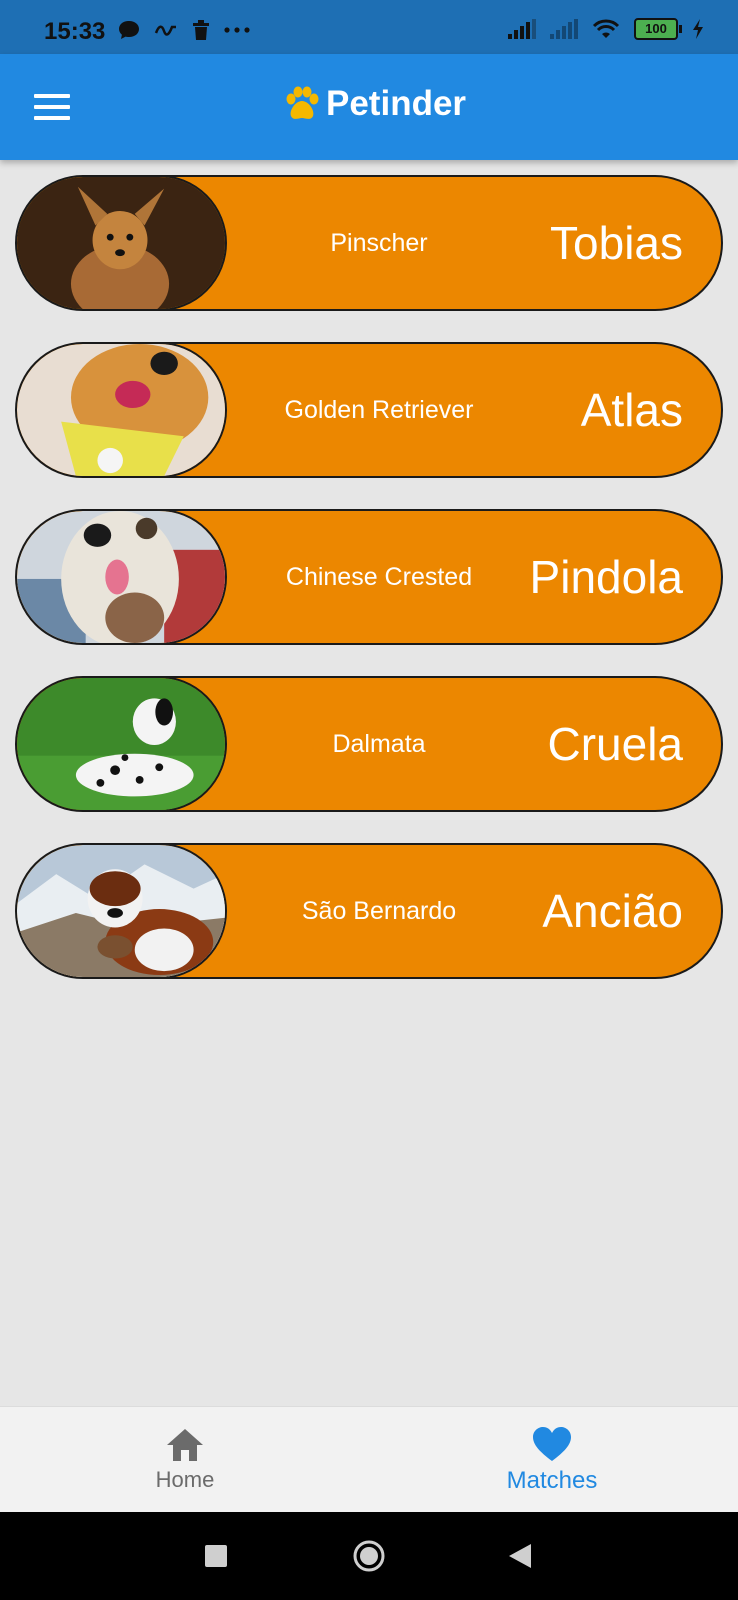 Image resolution: width=738 pixels, height=1600 pixels. What do you see at coordinates (75, 31) in the screenshot?
I see `status-time: 15:33` at bounding box center [75, 31].